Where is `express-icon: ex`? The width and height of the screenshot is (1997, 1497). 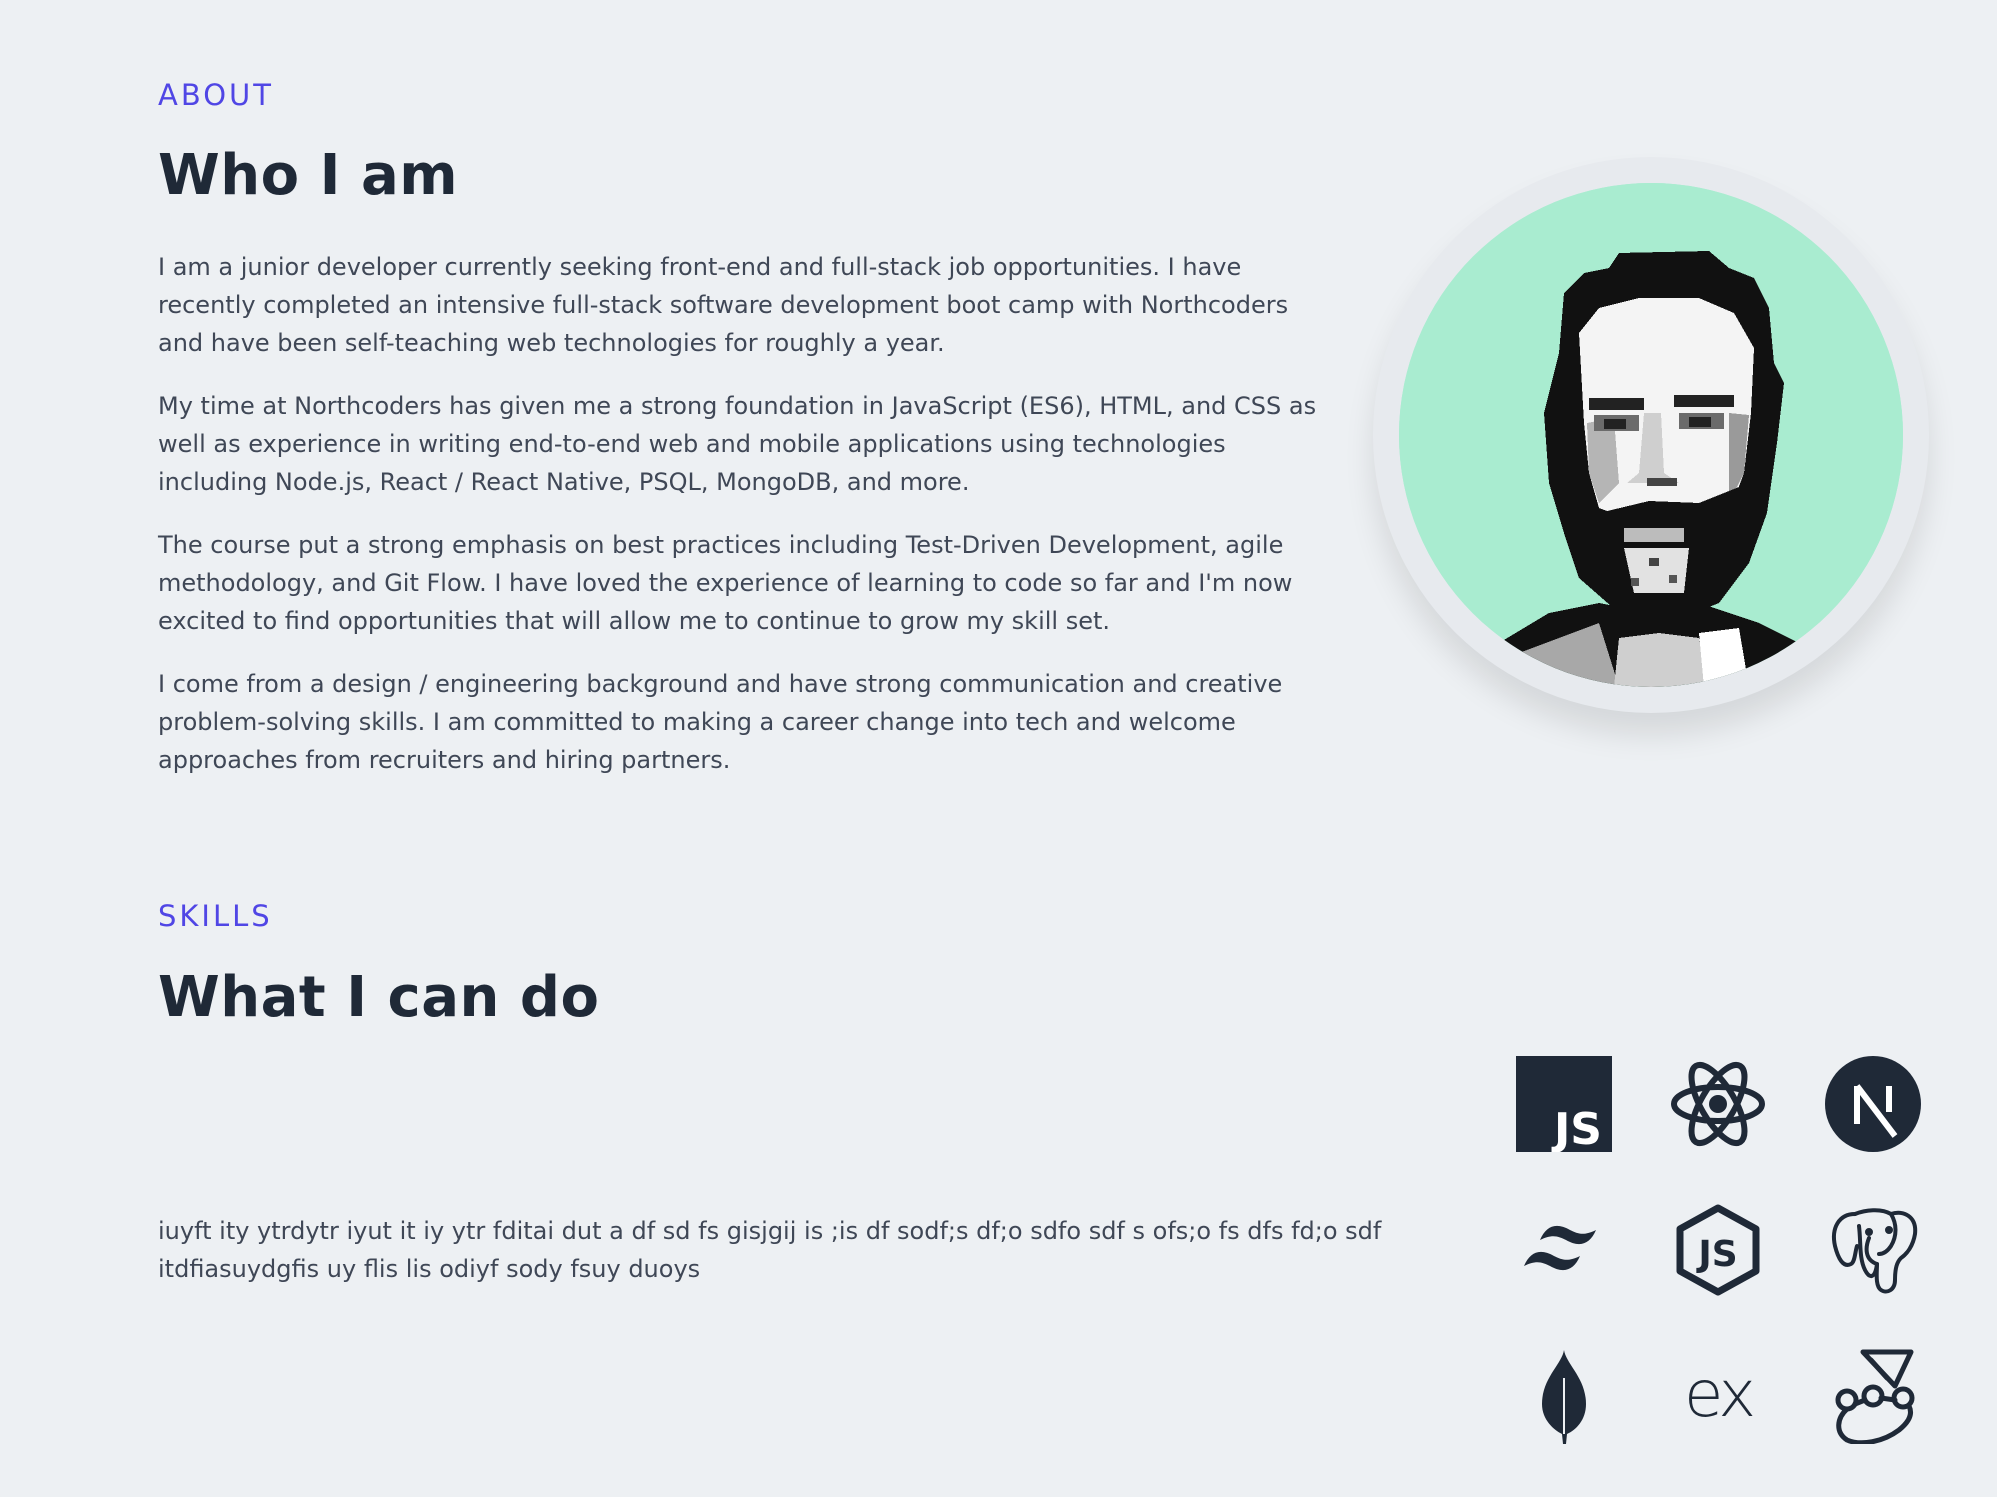
express-icon: ex is located at coordinates (1718, 1396).